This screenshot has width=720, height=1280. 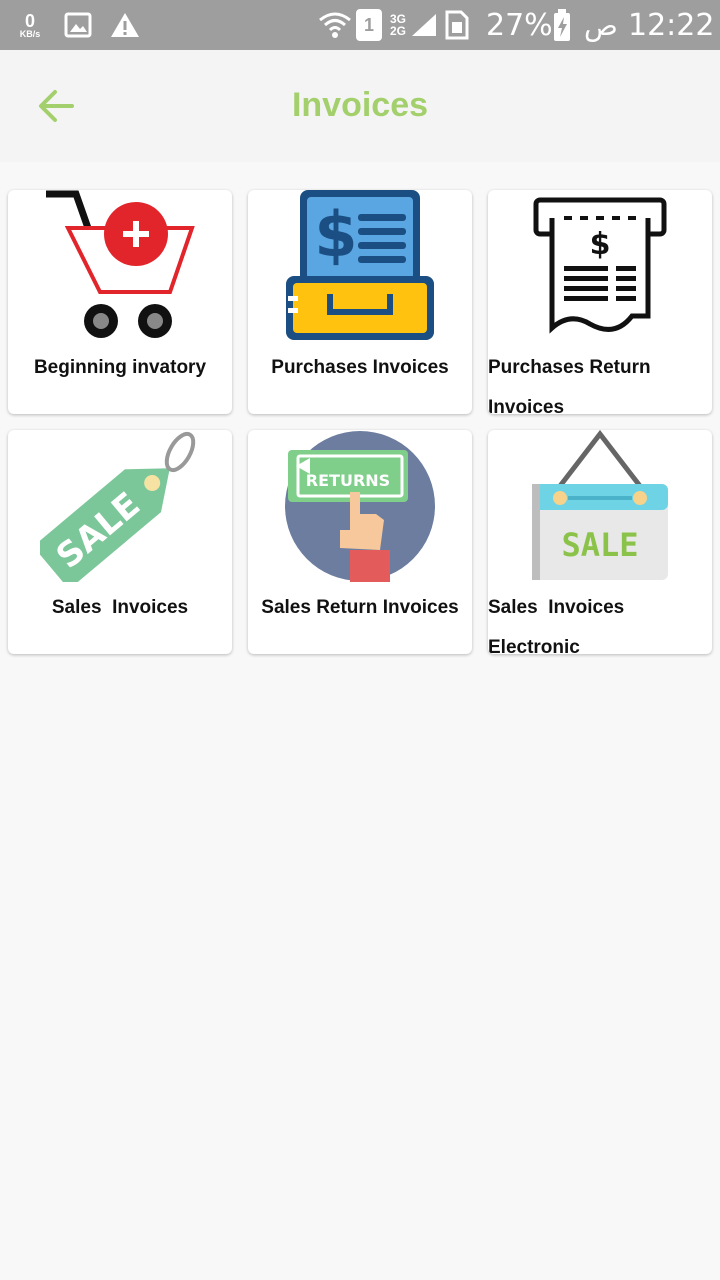 I want to click on sim-slot-number: 1, so click(x=369, y=25).